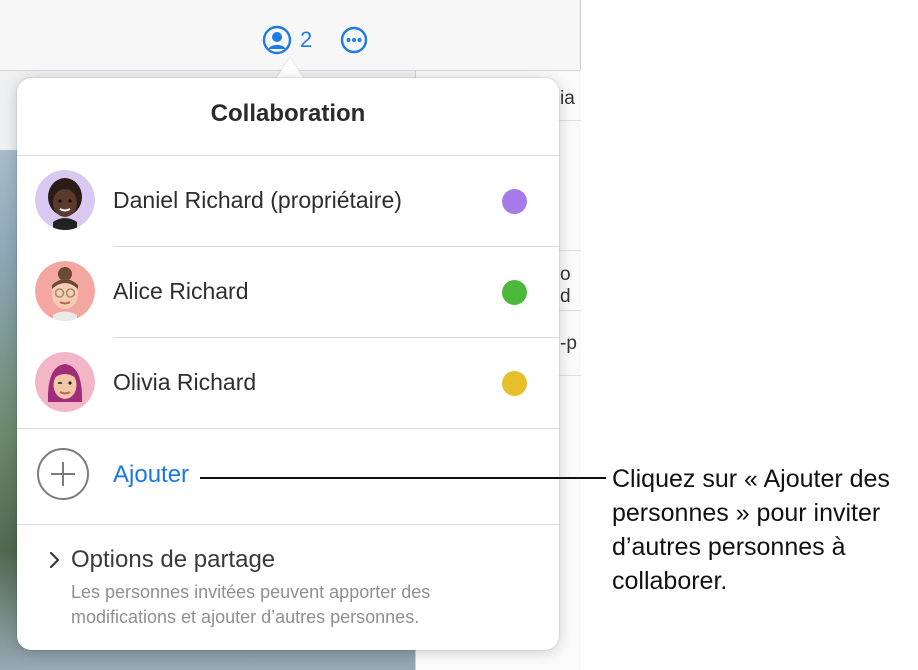 This screenshot has width=918, height=670. What do you see at coordinates (567, 98) in the screenshot?
I see `background-text-fragment: ia` at bounding box center [567, 98].